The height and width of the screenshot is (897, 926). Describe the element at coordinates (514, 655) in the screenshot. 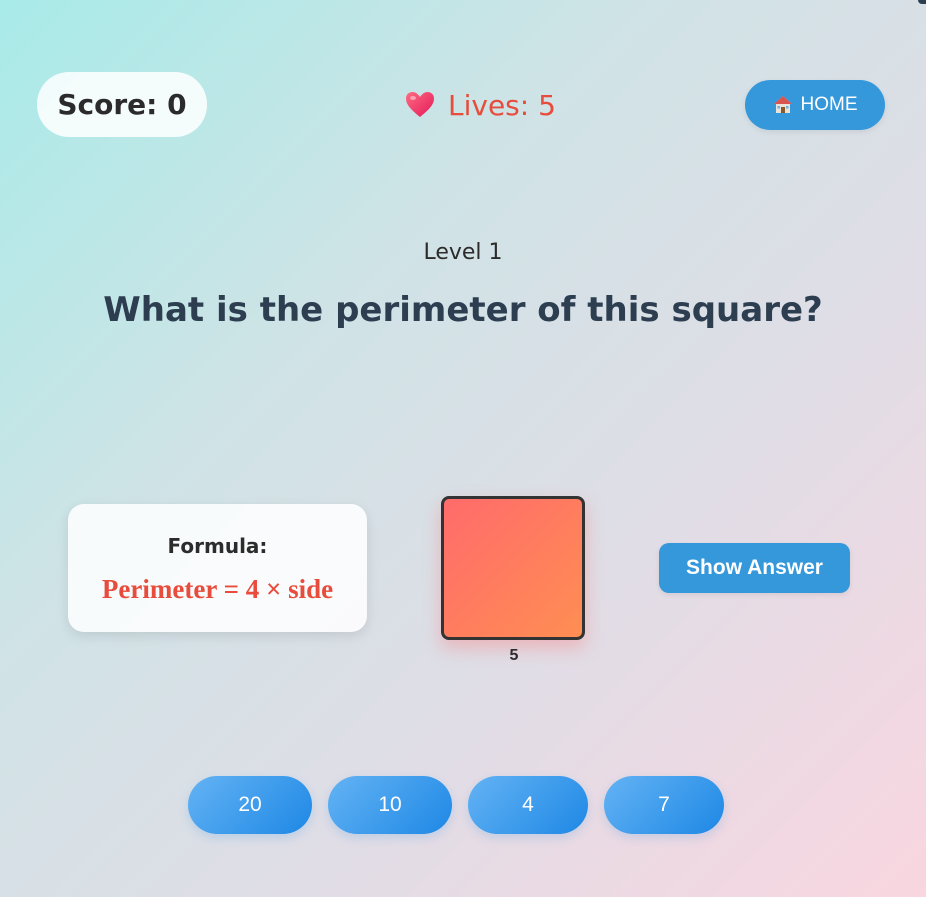

I see `side-length-label: 5` at that location.